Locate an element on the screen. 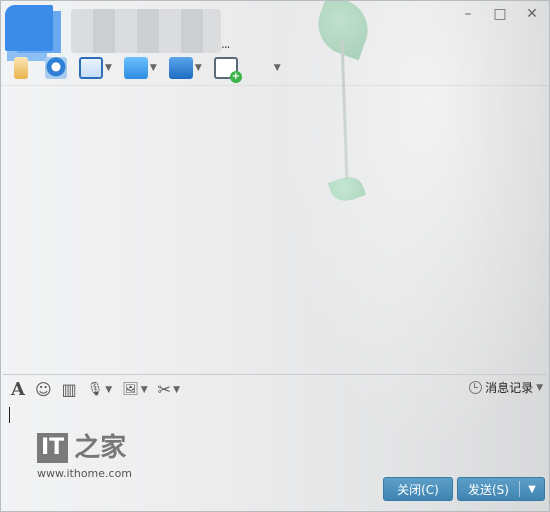  font-button: A is located at coordinates (18, 389).